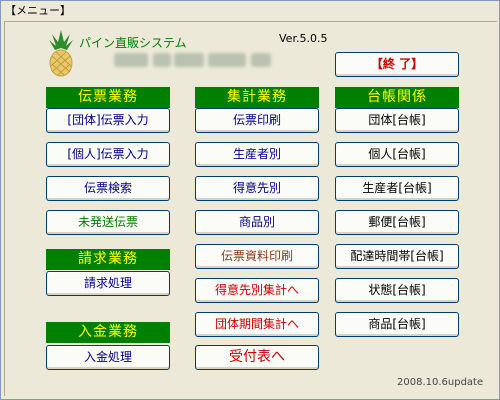 The image size is (500, 400). Describe the element at coordinates (108, 222) in the screenshot. I see `unsent-slip-button: 未発送伝票` at that location.